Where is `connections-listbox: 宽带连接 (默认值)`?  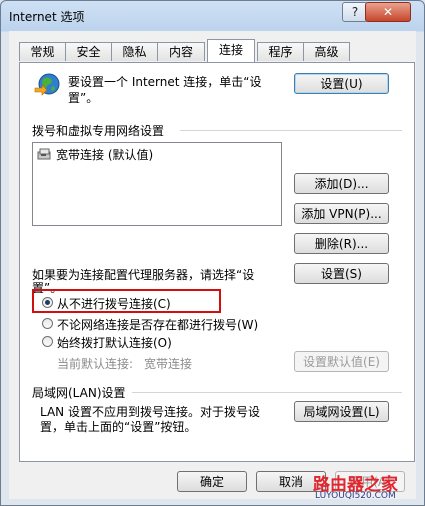 connections-listbox: 宽带连接 (默认值) is located at coordinates (157, 184).